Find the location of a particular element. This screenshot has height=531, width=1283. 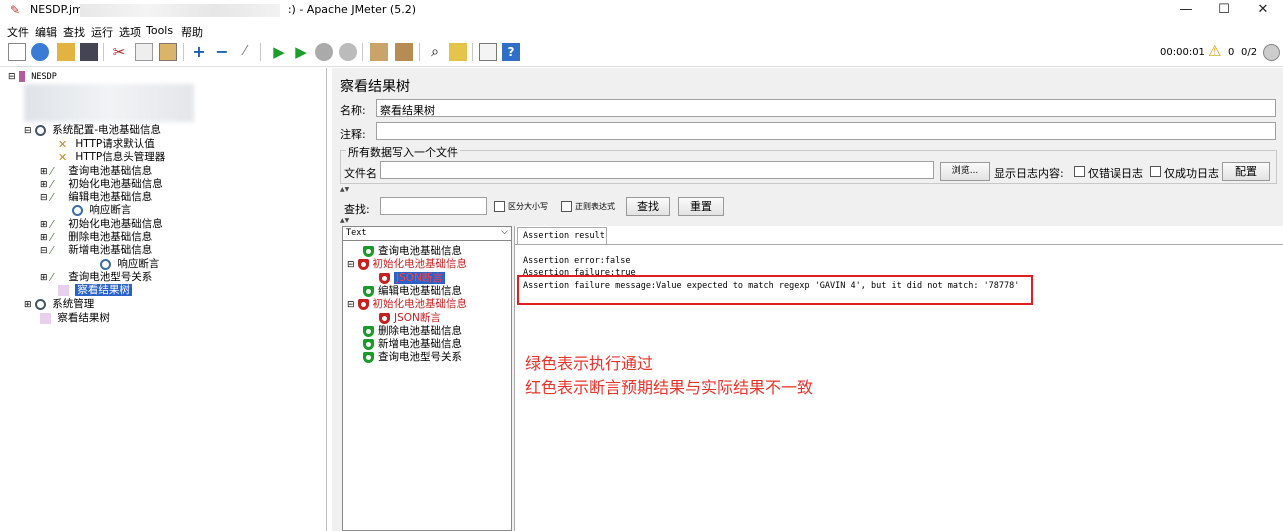

search-binoculars-icon: ⌕ is located at coordinates (435, 52).